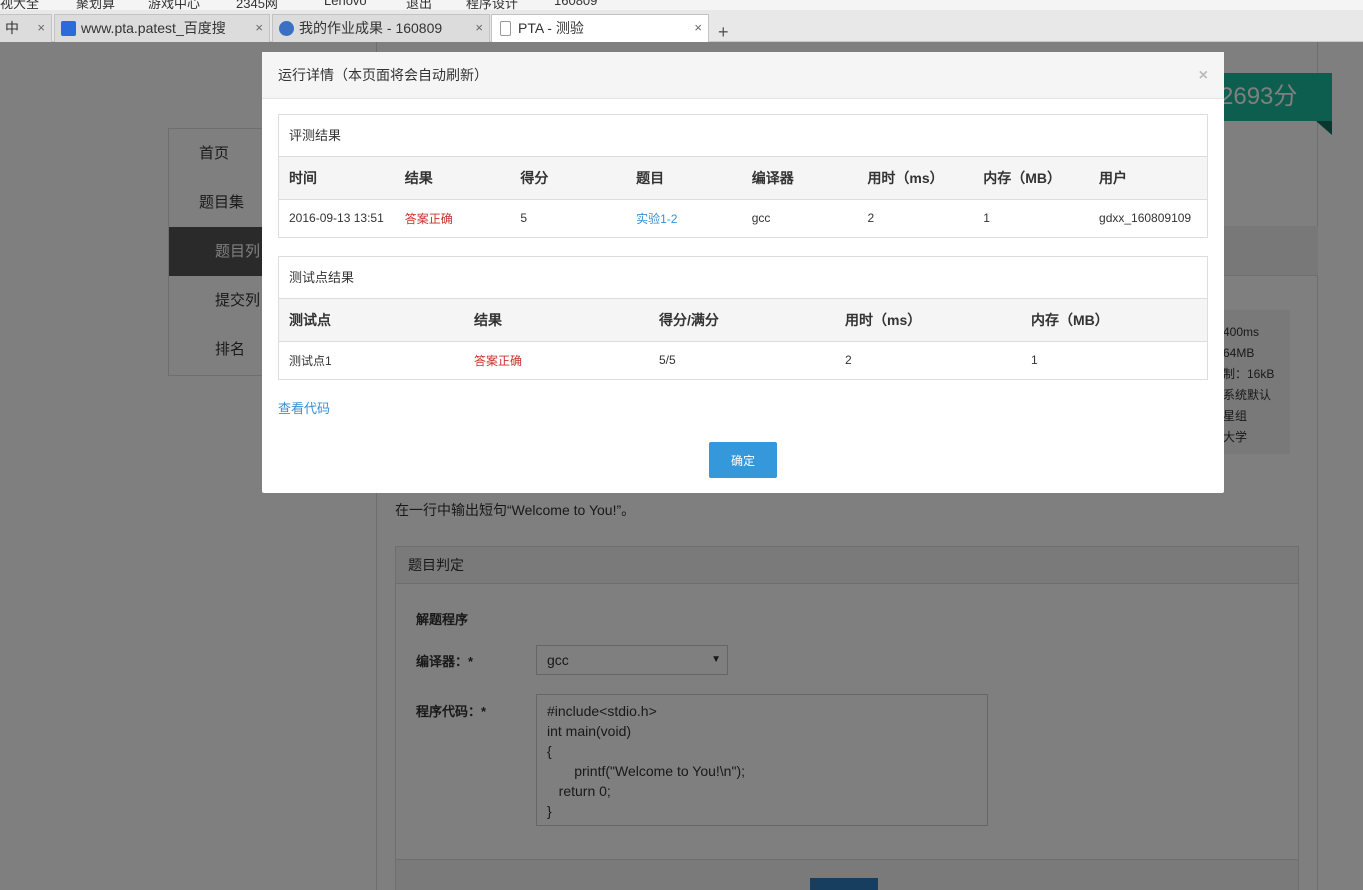 Image resolution: width=1363 pixels, height=890 pixels. I want to click on cell-testcase: 测试点1, so click(310, 360).